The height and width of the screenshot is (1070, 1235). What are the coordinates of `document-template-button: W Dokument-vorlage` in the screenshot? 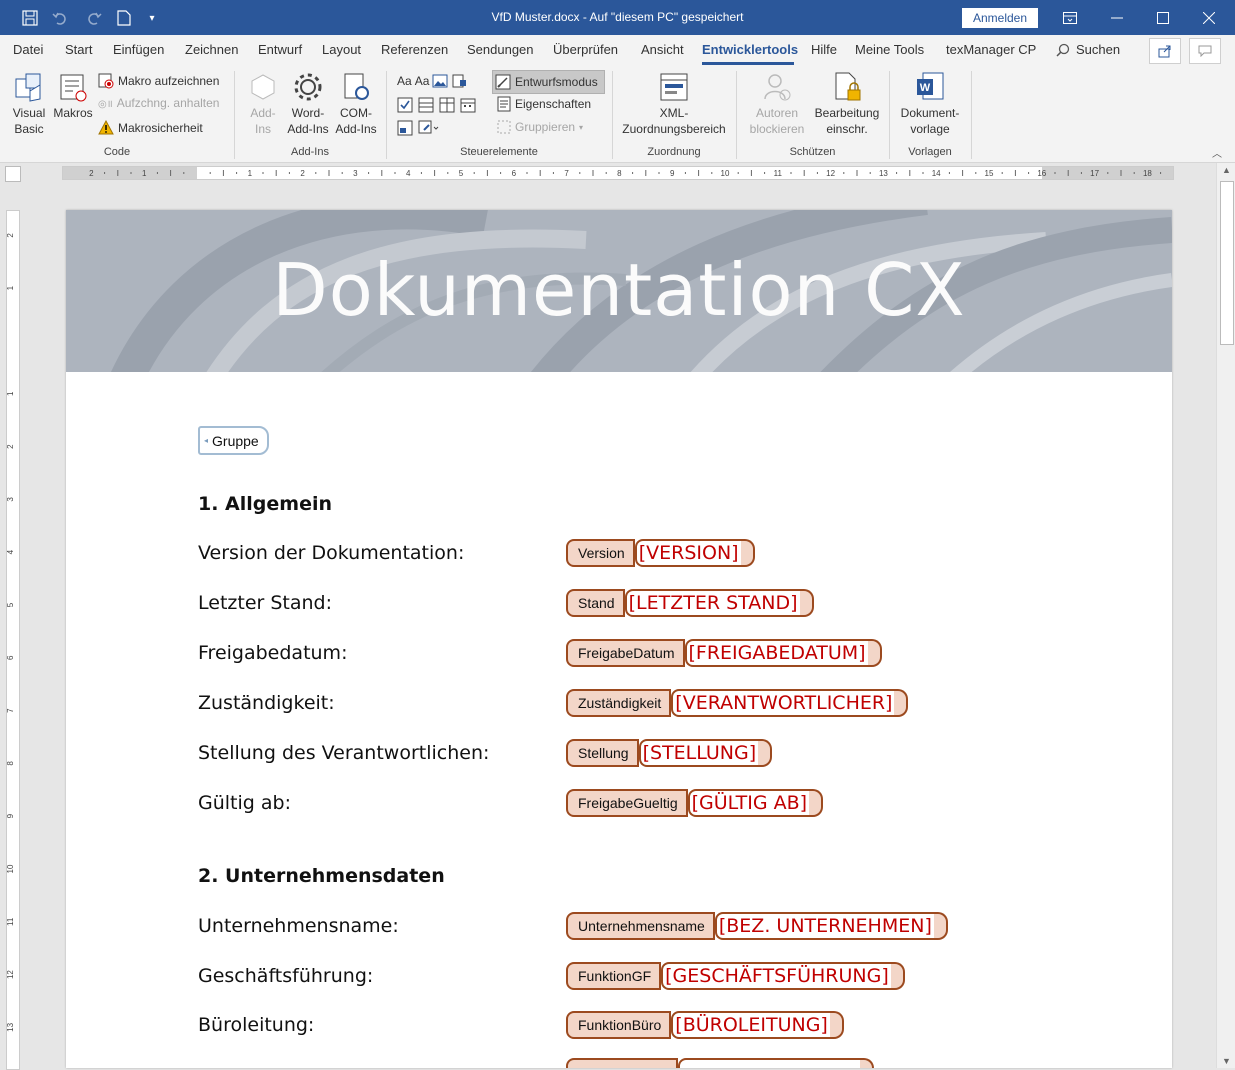 It's located at (930, 104).